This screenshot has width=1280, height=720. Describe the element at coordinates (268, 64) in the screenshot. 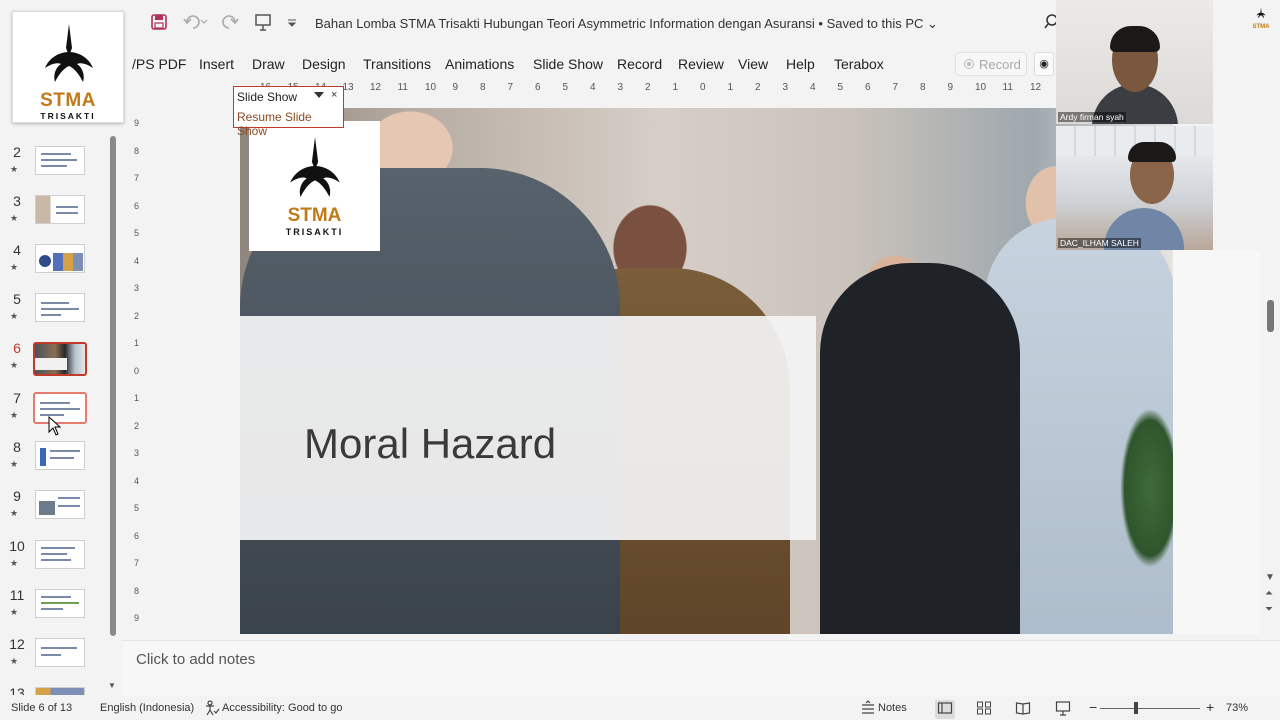

I see `tab-draw: Draw` at that location.